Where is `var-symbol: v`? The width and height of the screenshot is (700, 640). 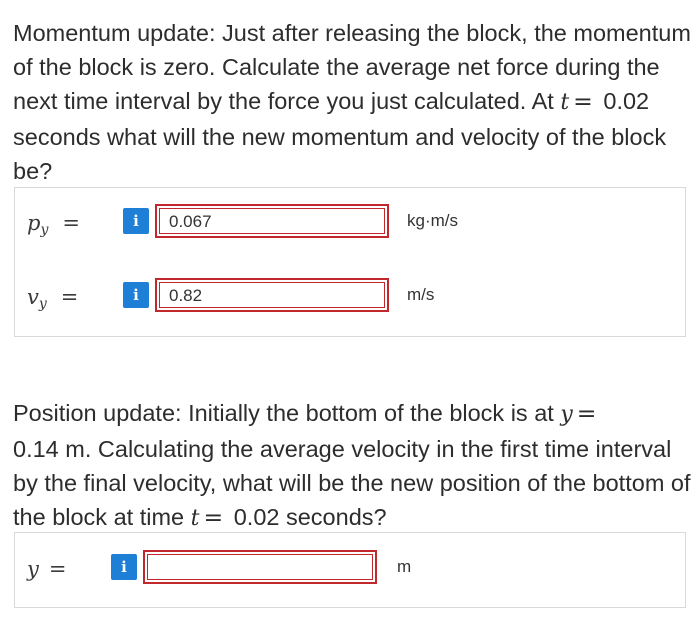
var-symbol: v is located at coordinates (33, 297).